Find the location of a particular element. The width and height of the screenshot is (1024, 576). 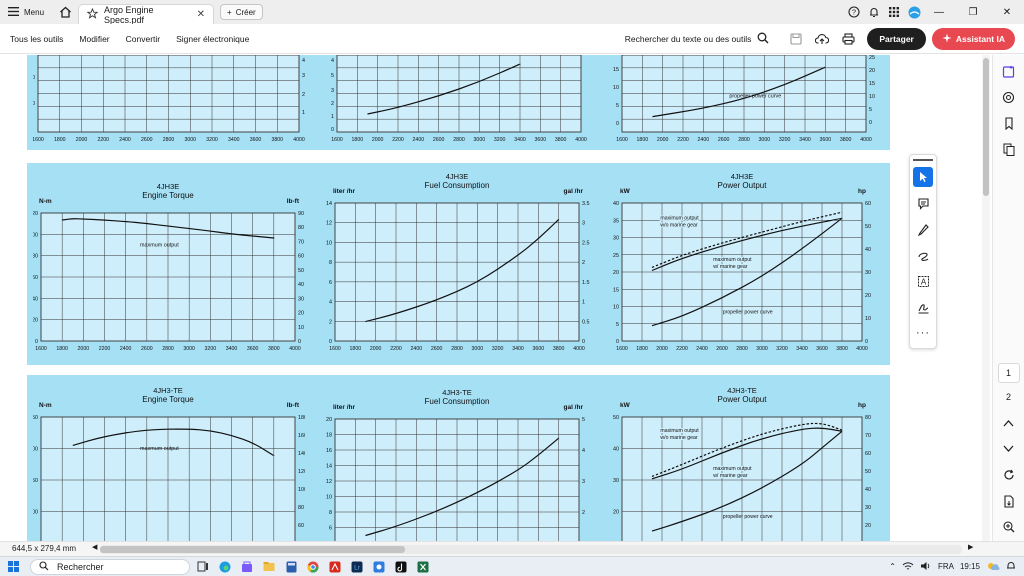

apps-grid-icon is located at coordinates (894, 12).